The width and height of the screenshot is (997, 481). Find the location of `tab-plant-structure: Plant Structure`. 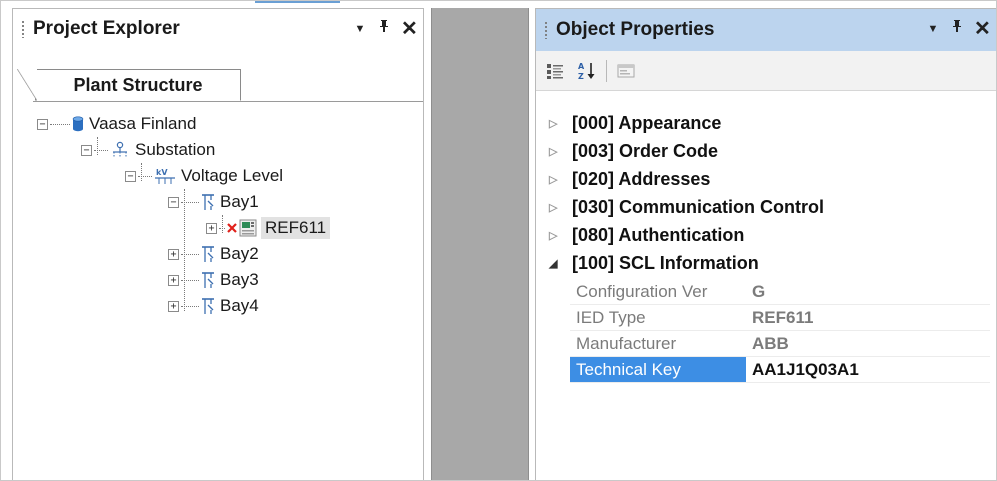

tab-plant-structure: Plant Structure is located at coordinates (129, 85).